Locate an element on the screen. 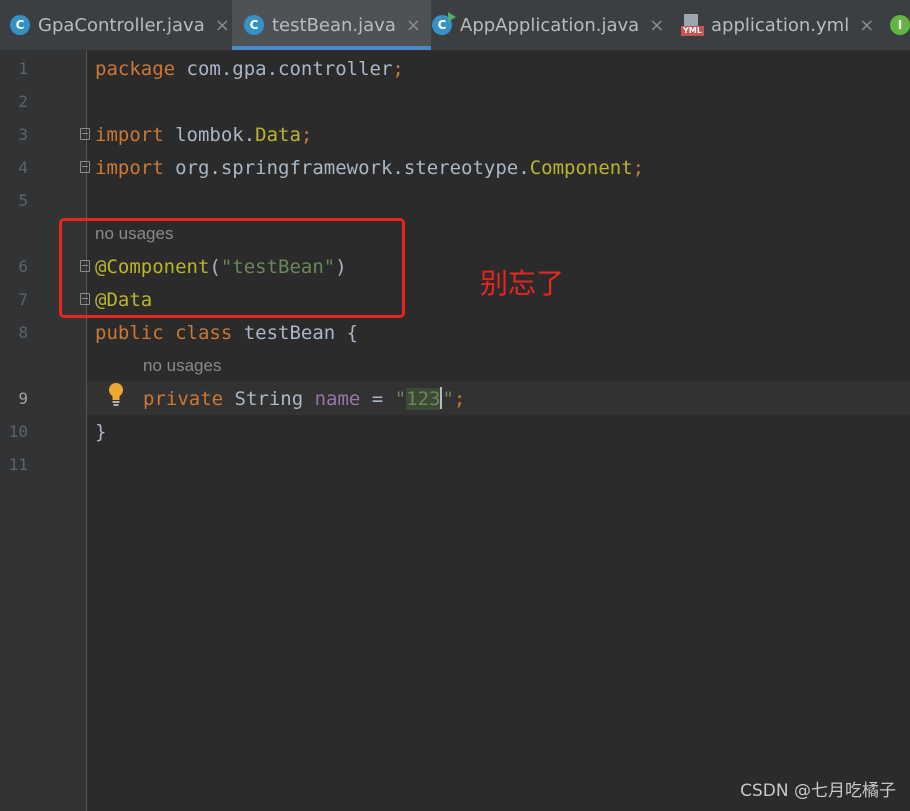 Image resolution: width=910 pixels, height=811 pixels. class-name: testBean { is located at coordinates (295, 333).